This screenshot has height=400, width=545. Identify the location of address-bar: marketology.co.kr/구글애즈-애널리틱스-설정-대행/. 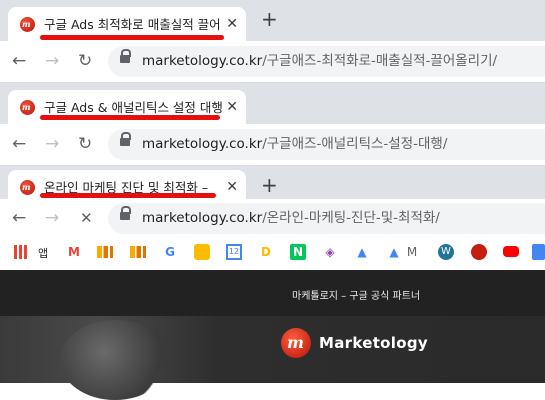
(326, 144).